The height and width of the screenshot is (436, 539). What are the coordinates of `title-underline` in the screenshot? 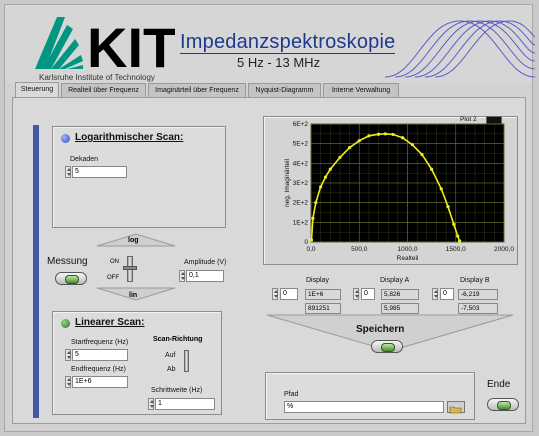 It's located at (287, 53).